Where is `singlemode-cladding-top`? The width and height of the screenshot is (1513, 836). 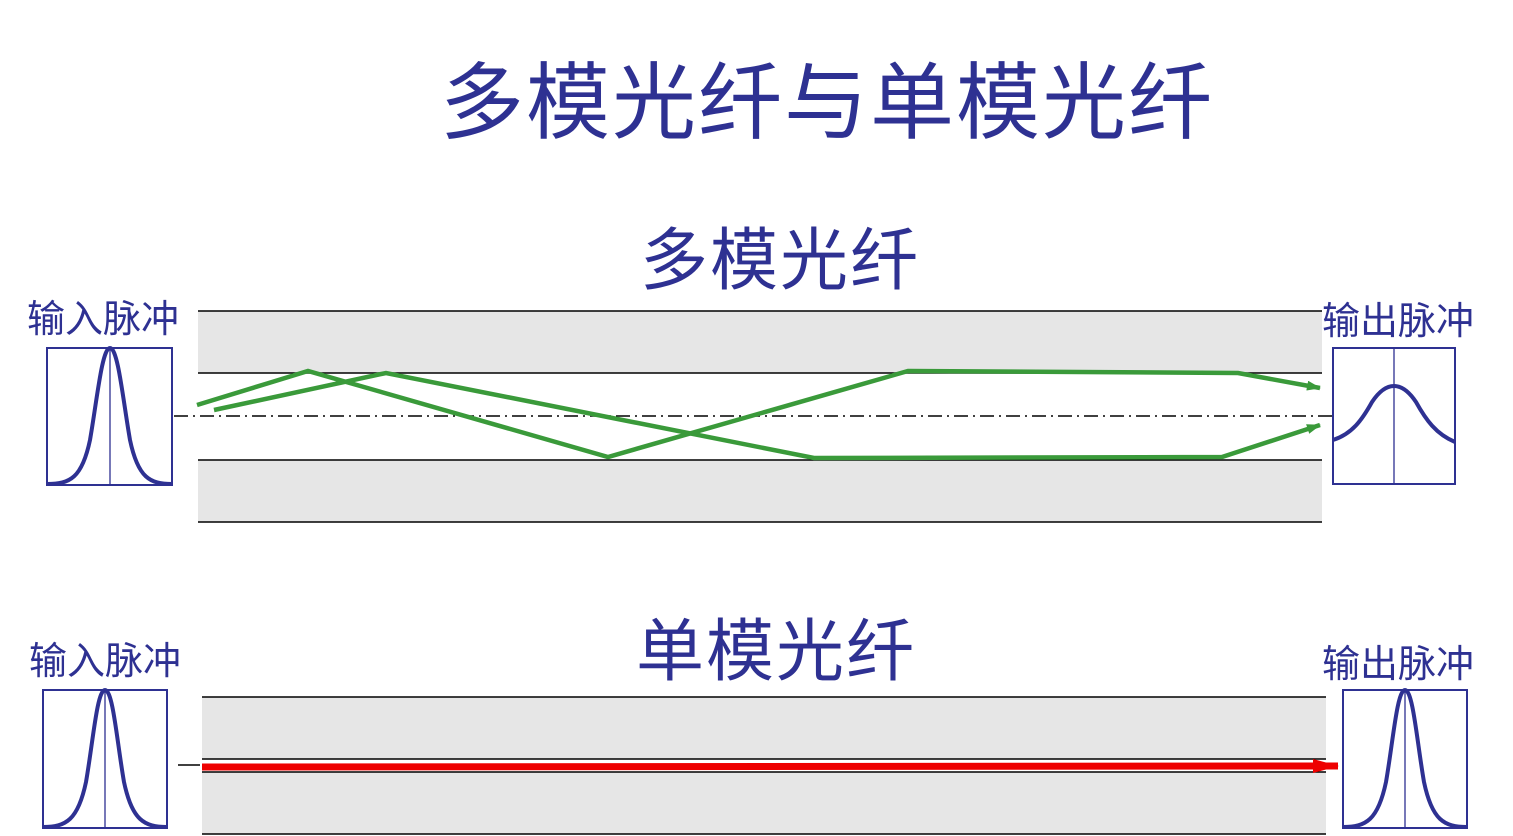
singlemode-cladding-top is located at coordinates (764, 728).